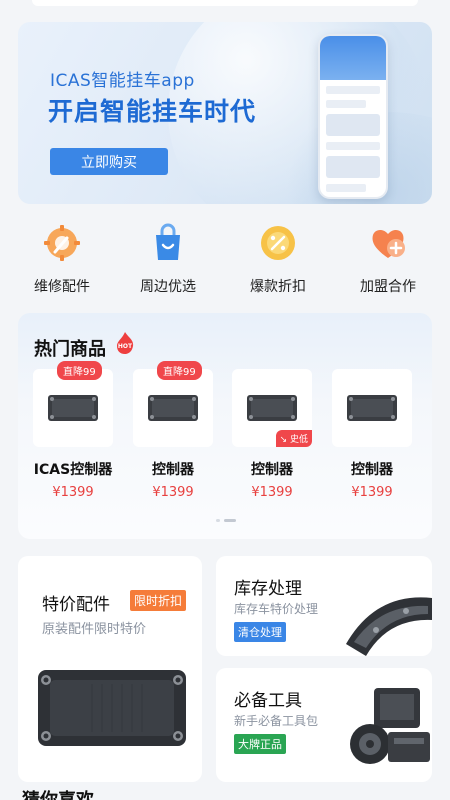  What do you see at coordinates (276, 721) in the screenshot?
I see `promo-subtitle: 新手必备工具包` at bounding box center [276, 721].